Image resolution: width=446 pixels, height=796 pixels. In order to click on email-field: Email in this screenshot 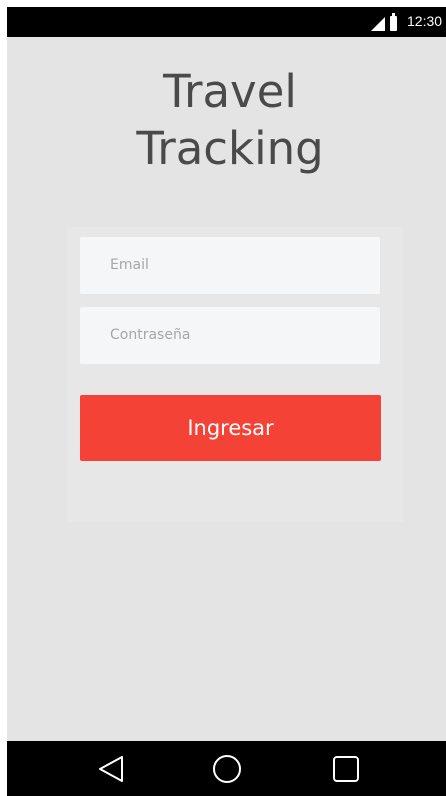, I will do `click(230, 265)`.